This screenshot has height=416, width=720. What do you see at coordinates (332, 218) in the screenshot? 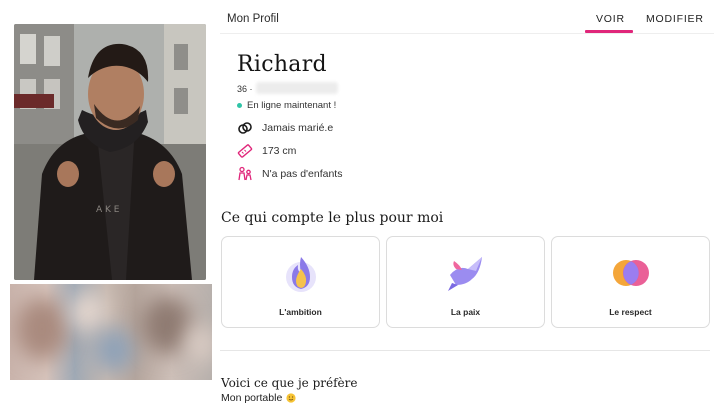
I see `values-section-title: Ce qui compte le plus pour moi` at bounding box center [332, 218].